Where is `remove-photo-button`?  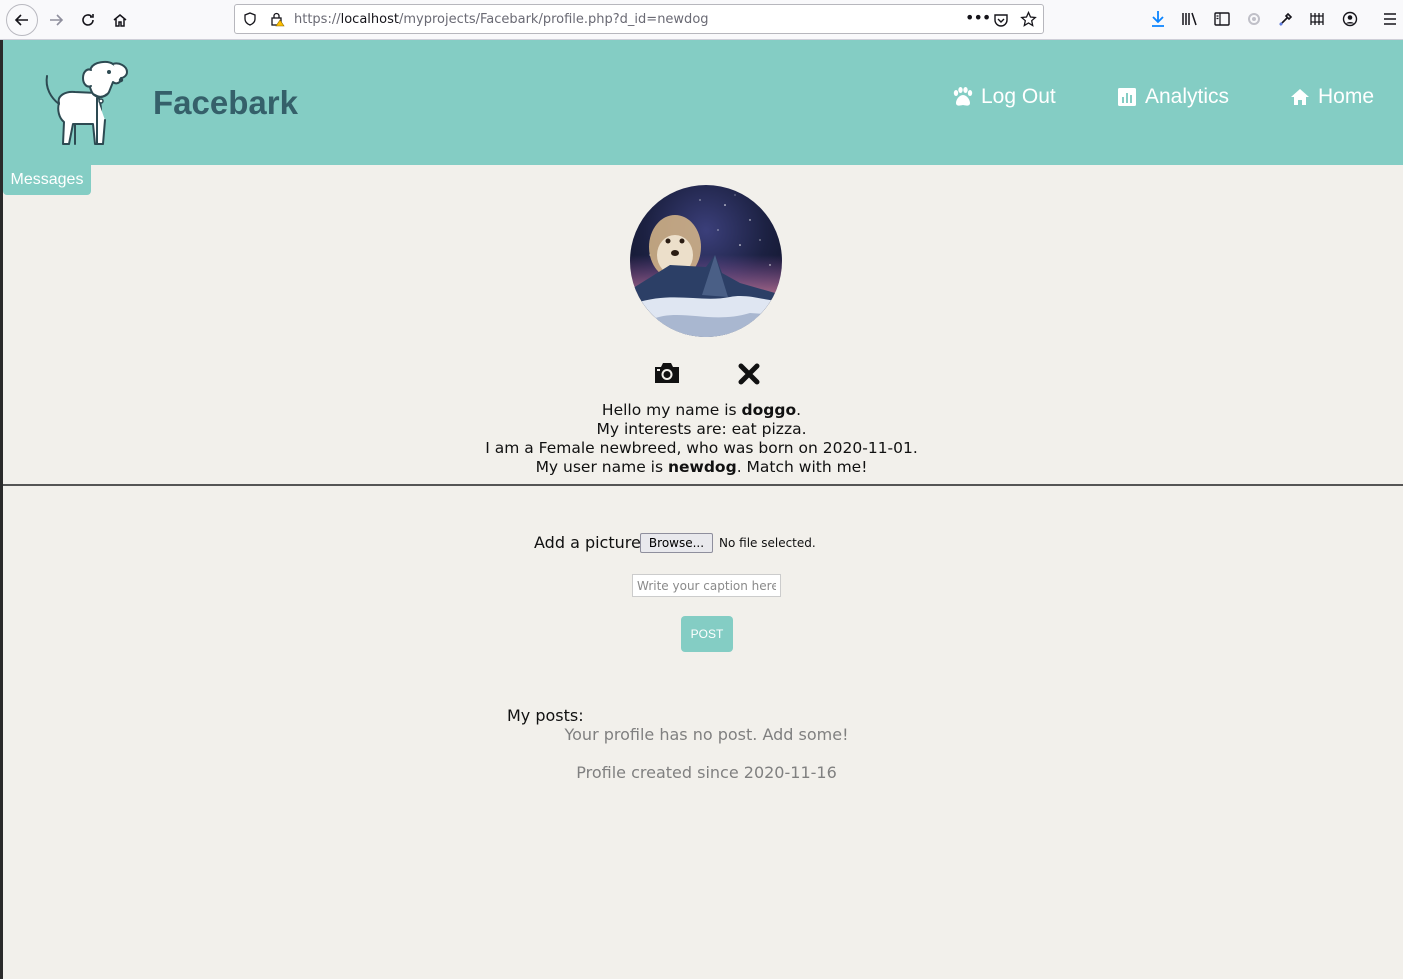
remove-photo-button is located at coordinates (749, 374).